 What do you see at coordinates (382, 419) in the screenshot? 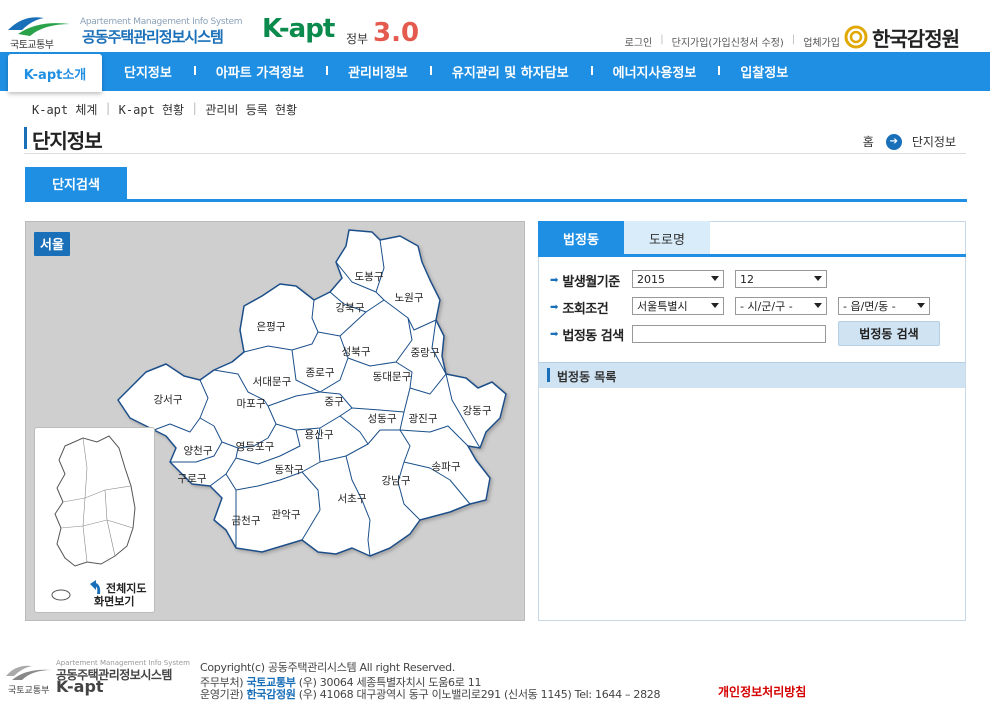
I see `district-seongdong: 성동구` at bounding box center [382, 419].